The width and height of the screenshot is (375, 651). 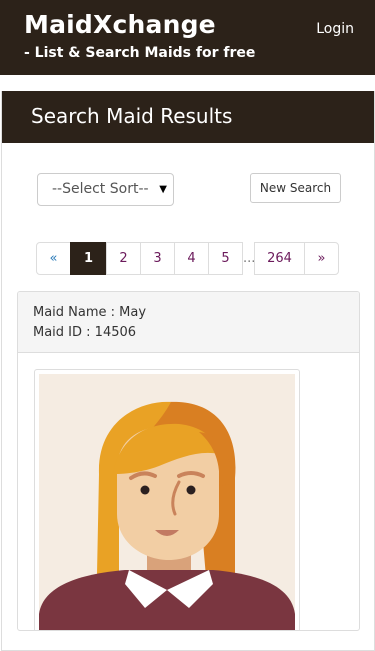 What do you see at coordinates (188, 322) in the screenshot?
I see `maid-card-header: Maid Name : May Maid ID : 14506` at bounding box center [188, 322].